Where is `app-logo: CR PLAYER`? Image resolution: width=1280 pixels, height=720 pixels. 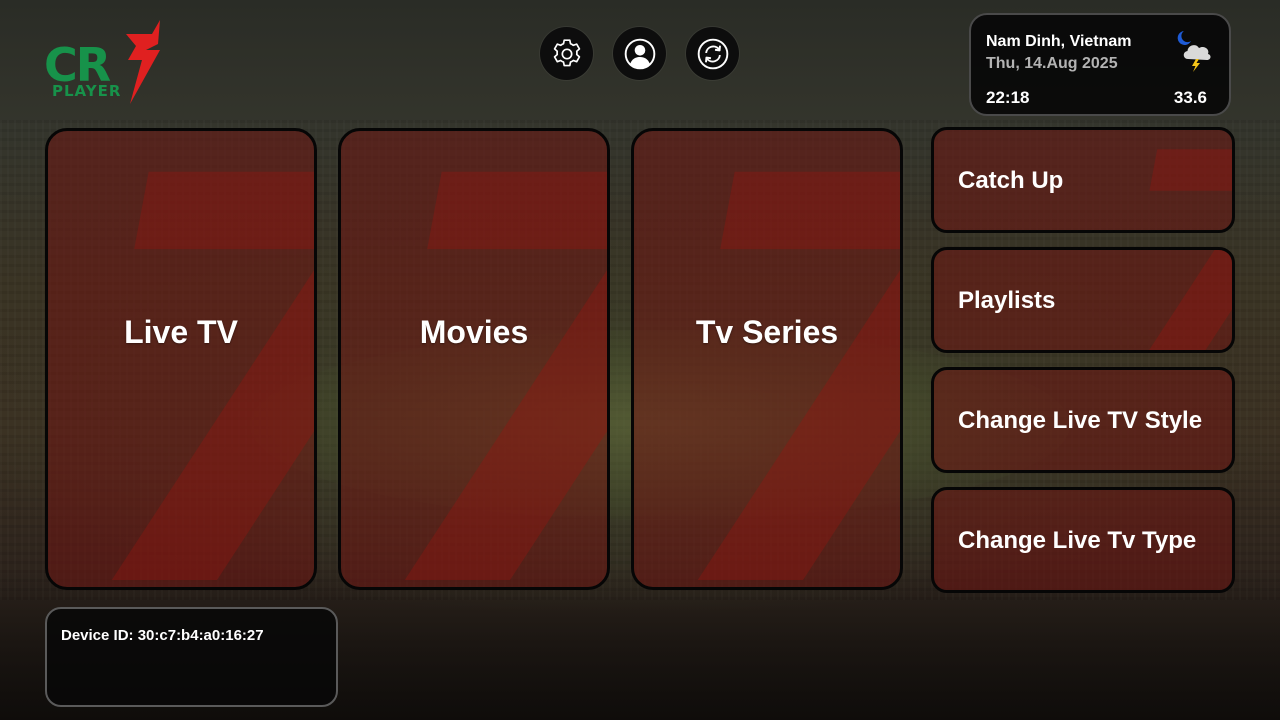
app-logo: CR PLAYER is located at coordinates (106, 63).